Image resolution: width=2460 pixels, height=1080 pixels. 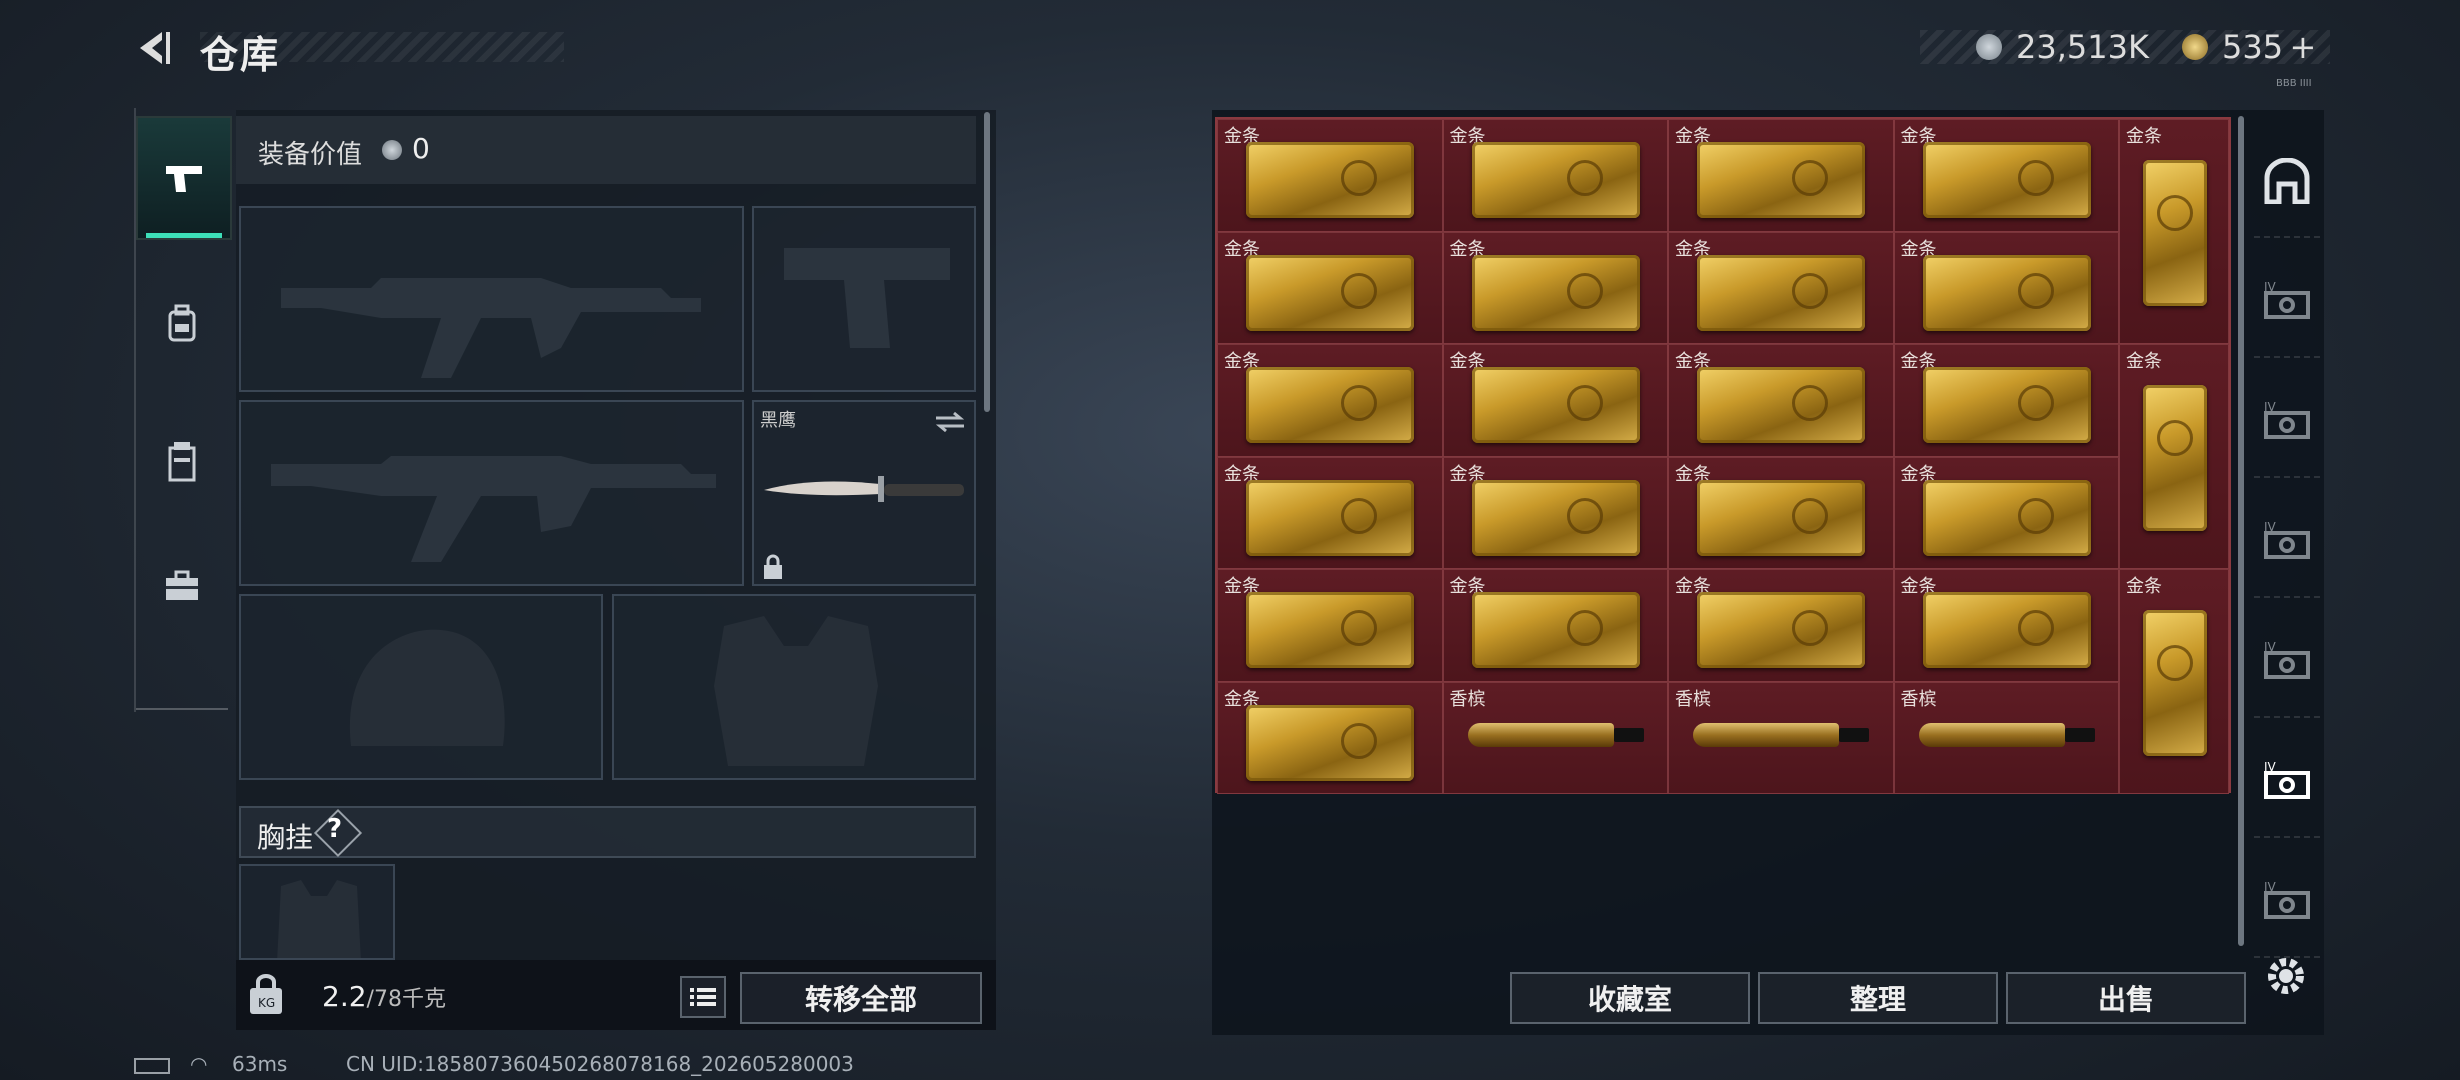 I want to click on helmet-slot, so click(x=421, y=687).